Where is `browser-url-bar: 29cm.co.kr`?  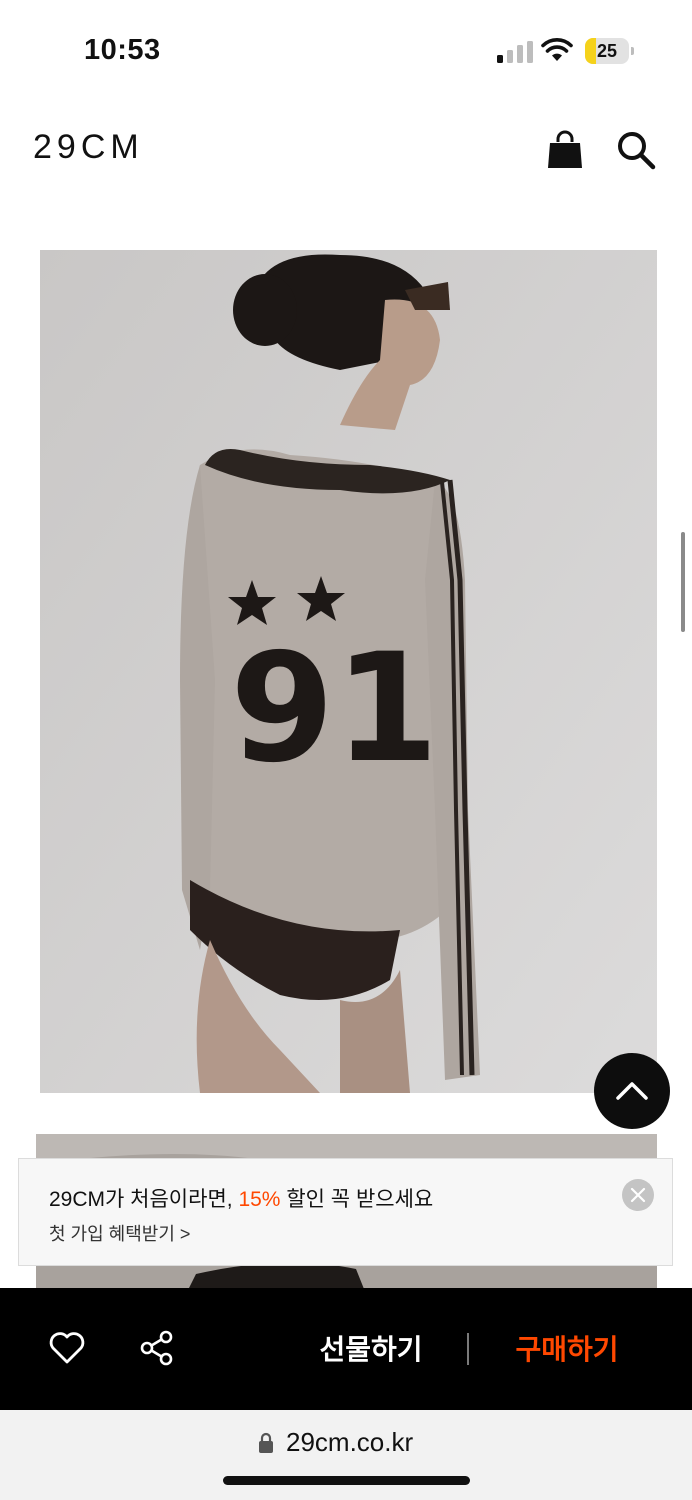 browser-url-bar: 29cm.co.kr is located at coordinates (346, 1455).